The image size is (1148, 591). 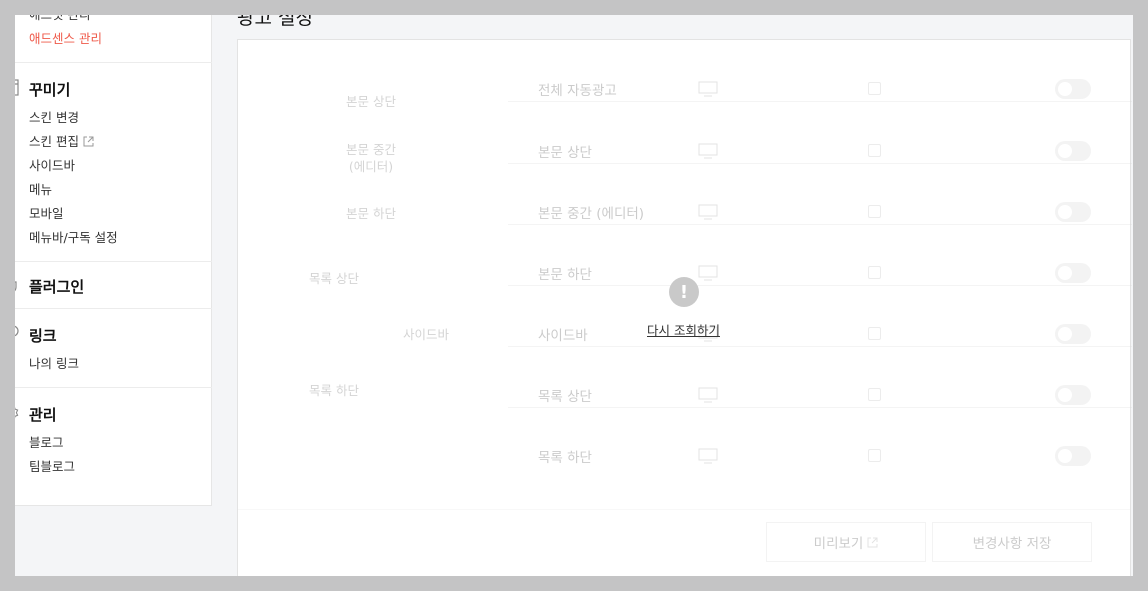 What do you see at coordinates (563, 336) in the screenshot?
I see `ad-row-label: 사이드바` at bounding box center [563, 336].